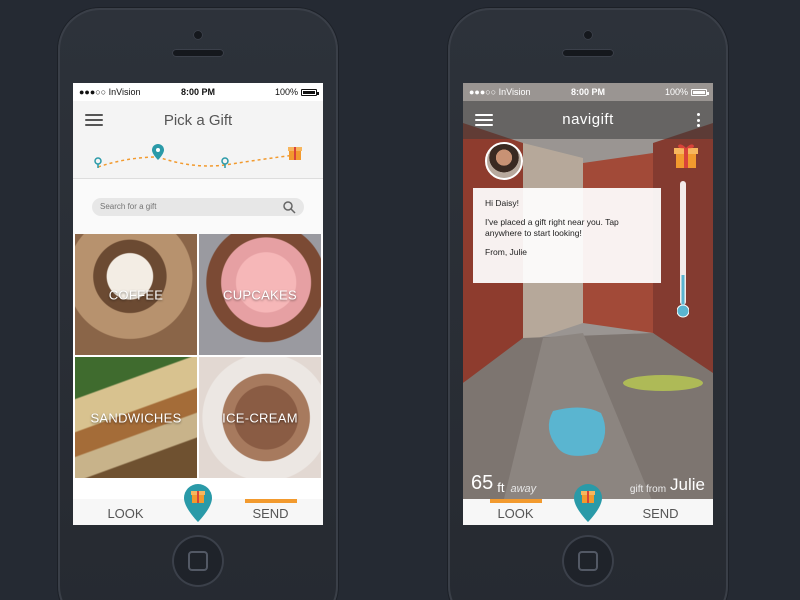 The width and height of the screenshot is (800, 600). I want to click on category-tile-cupcakes: CUPCAKES, so click(260, 294).